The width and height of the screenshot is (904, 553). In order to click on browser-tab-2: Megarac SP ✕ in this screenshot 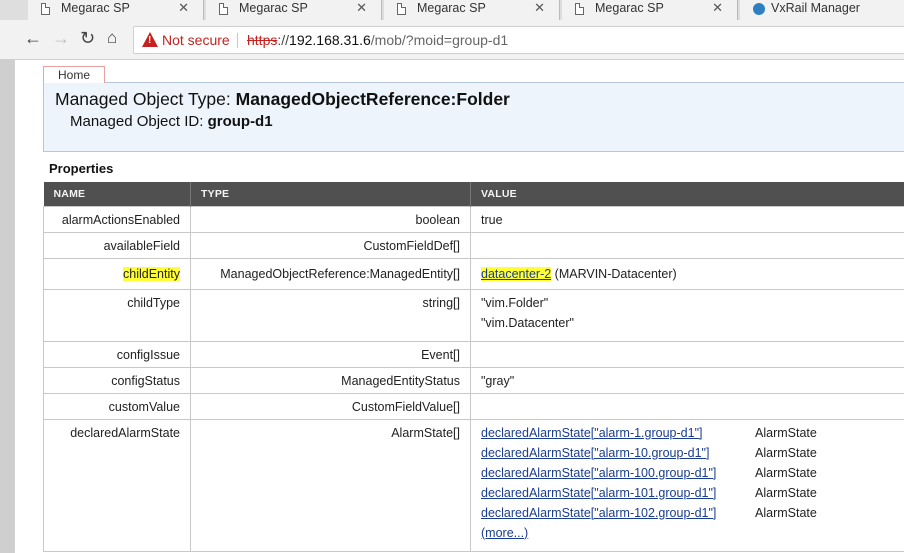, I will do `click(294, 10)`.